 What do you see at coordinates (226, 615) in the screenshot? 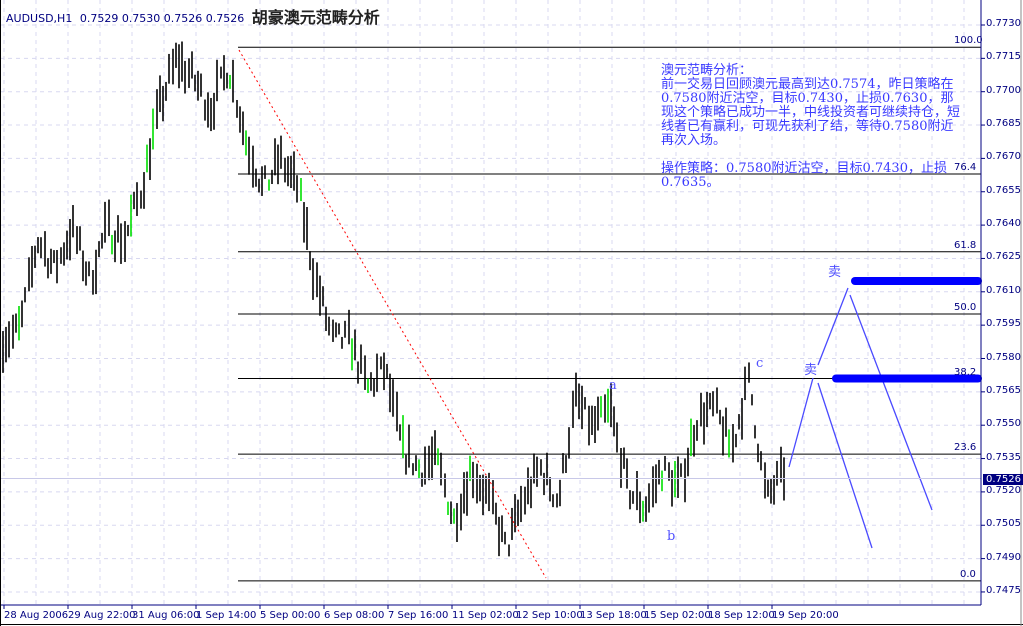
I see `time-tick-label: 1 Sep 14:00` at bounding box center [226, 615].